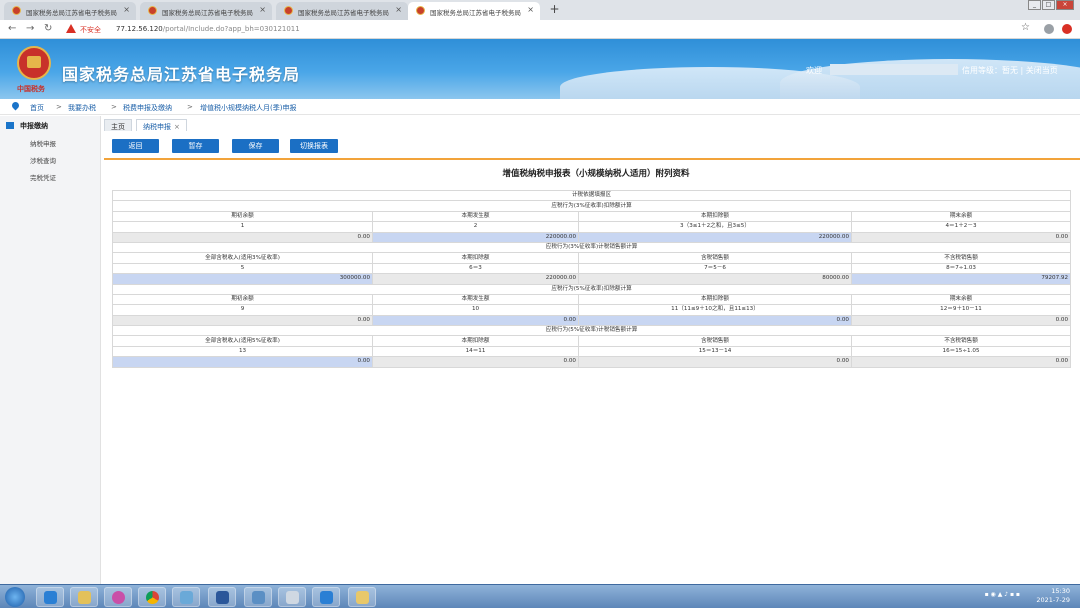 The image size is (1080, 608). I want to click on window-icon, so click(186, 597).